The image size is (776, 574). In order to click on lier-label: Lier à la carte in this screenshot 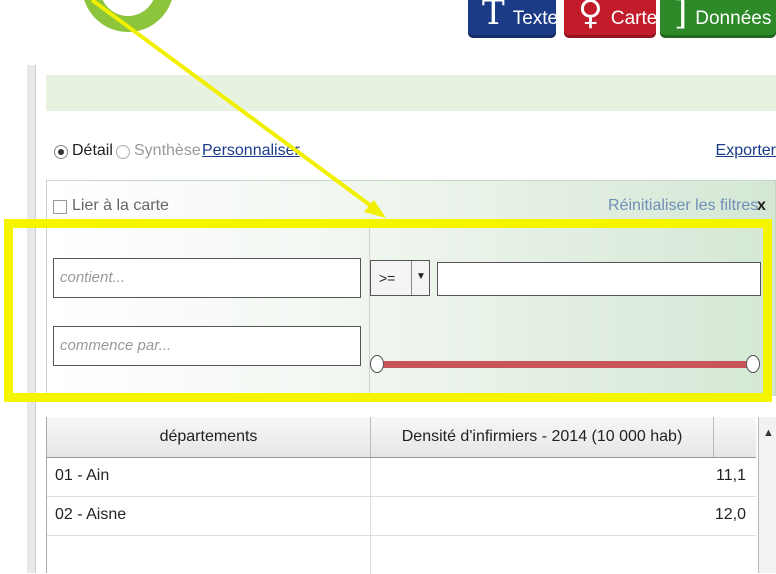, I will do `click(120, 206)`.